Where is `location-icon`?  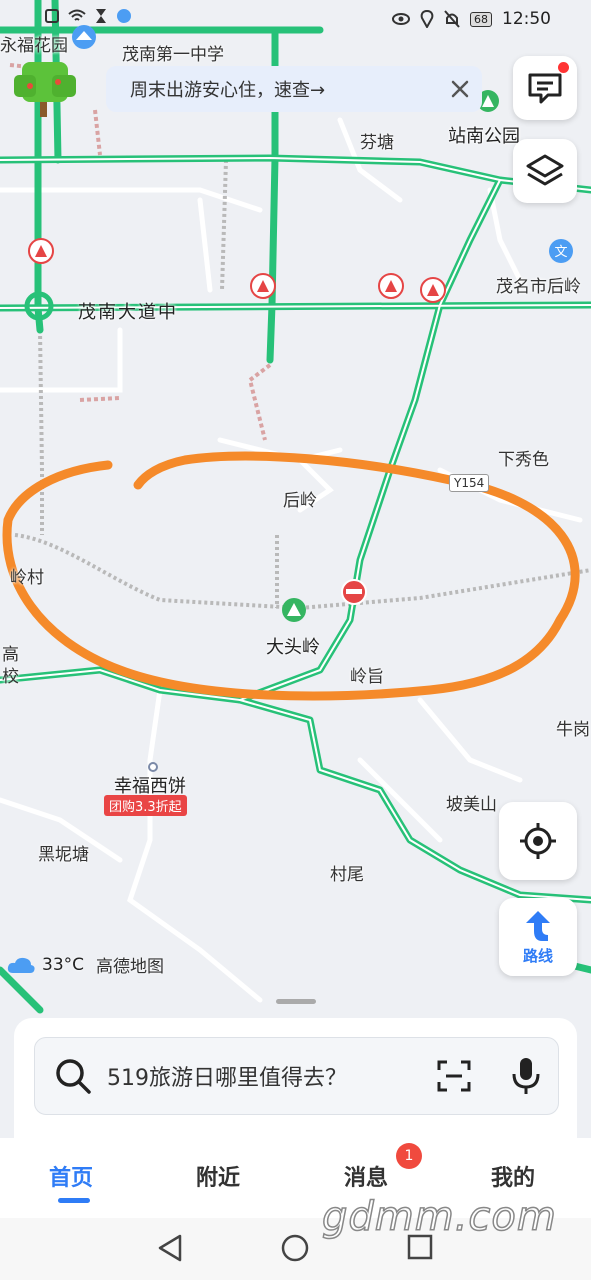 location-icon is located at coordinates (427, 19).